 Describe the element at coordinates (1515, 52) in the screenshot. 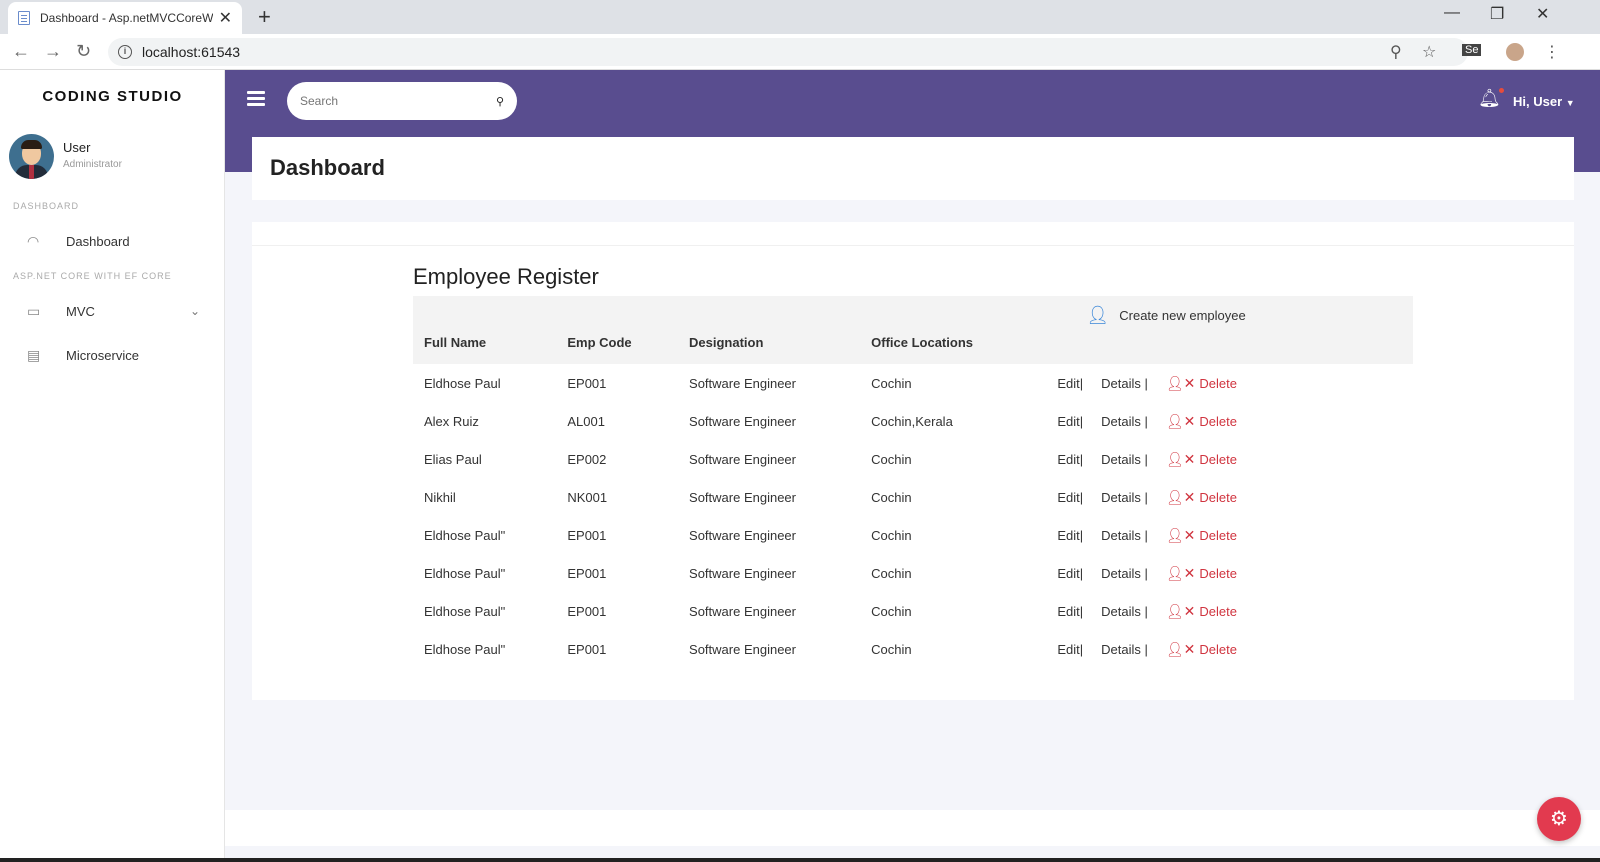

I see `profile-avatar-icon` at that location.